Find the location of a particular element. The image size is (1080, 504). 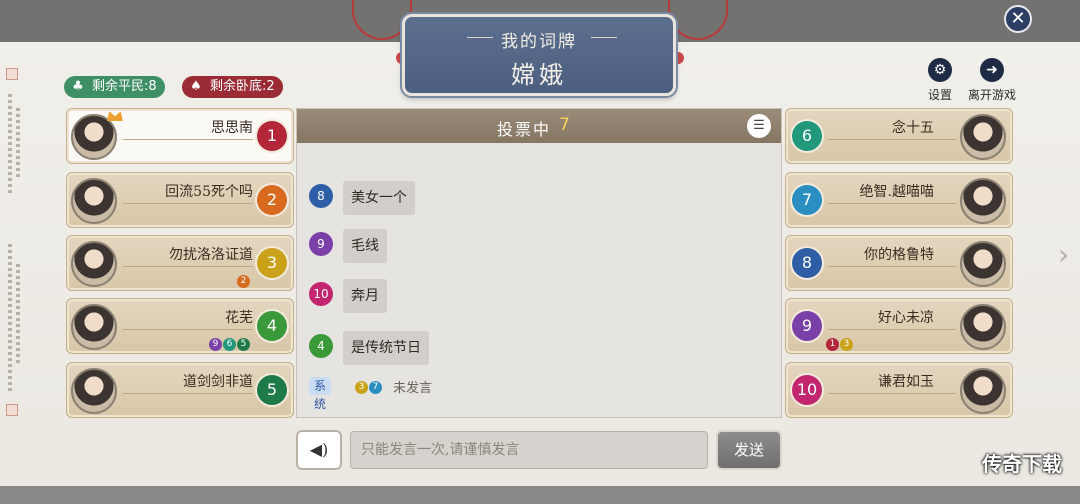

exit-icon: ➜ is located at coordinates (992, 70).